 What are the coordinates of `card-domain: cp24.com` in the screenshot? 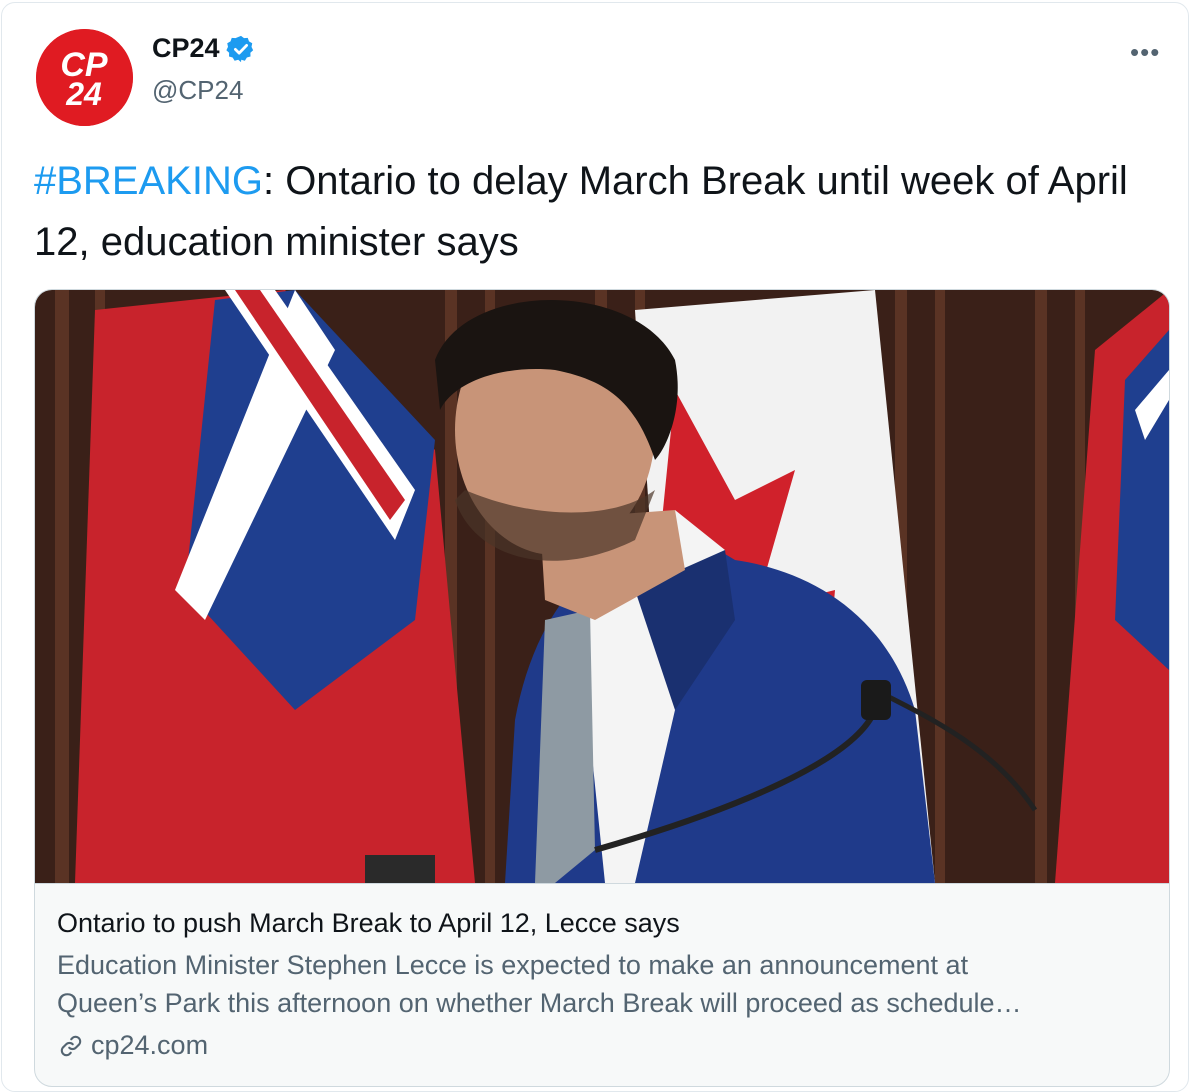 It's located at (132, 1045).